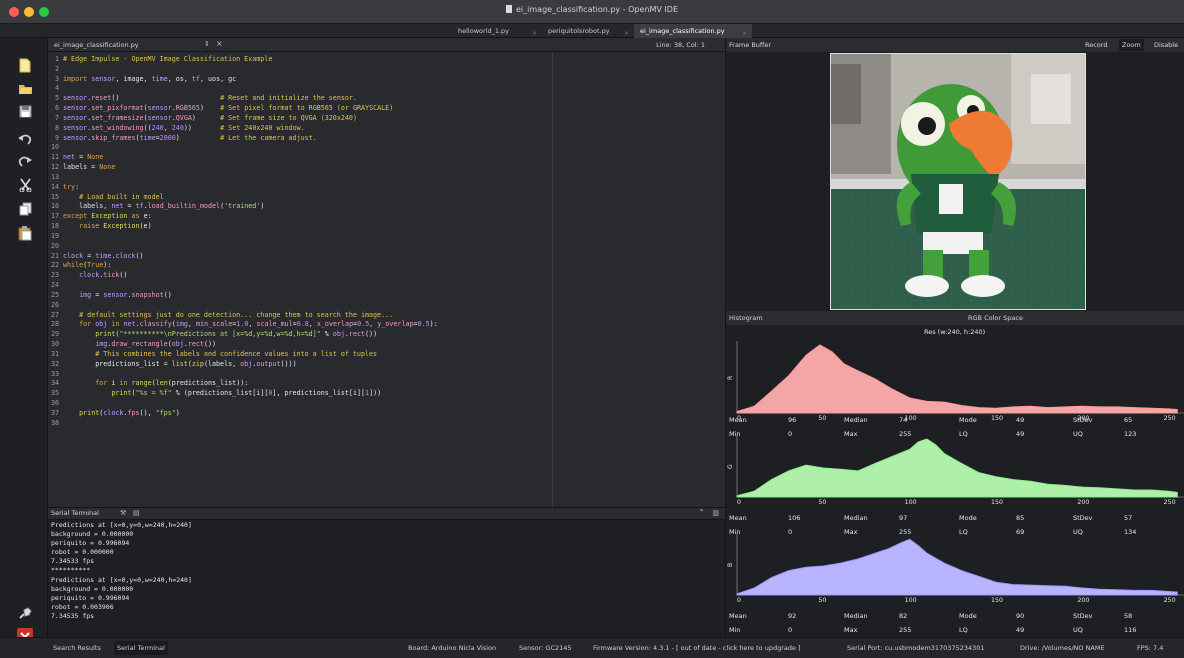 This screenshot has height=658, width=1184. Describe the element at coordinates (1020, 616) in the screenshot. I see `stat-value: 90` at that location.